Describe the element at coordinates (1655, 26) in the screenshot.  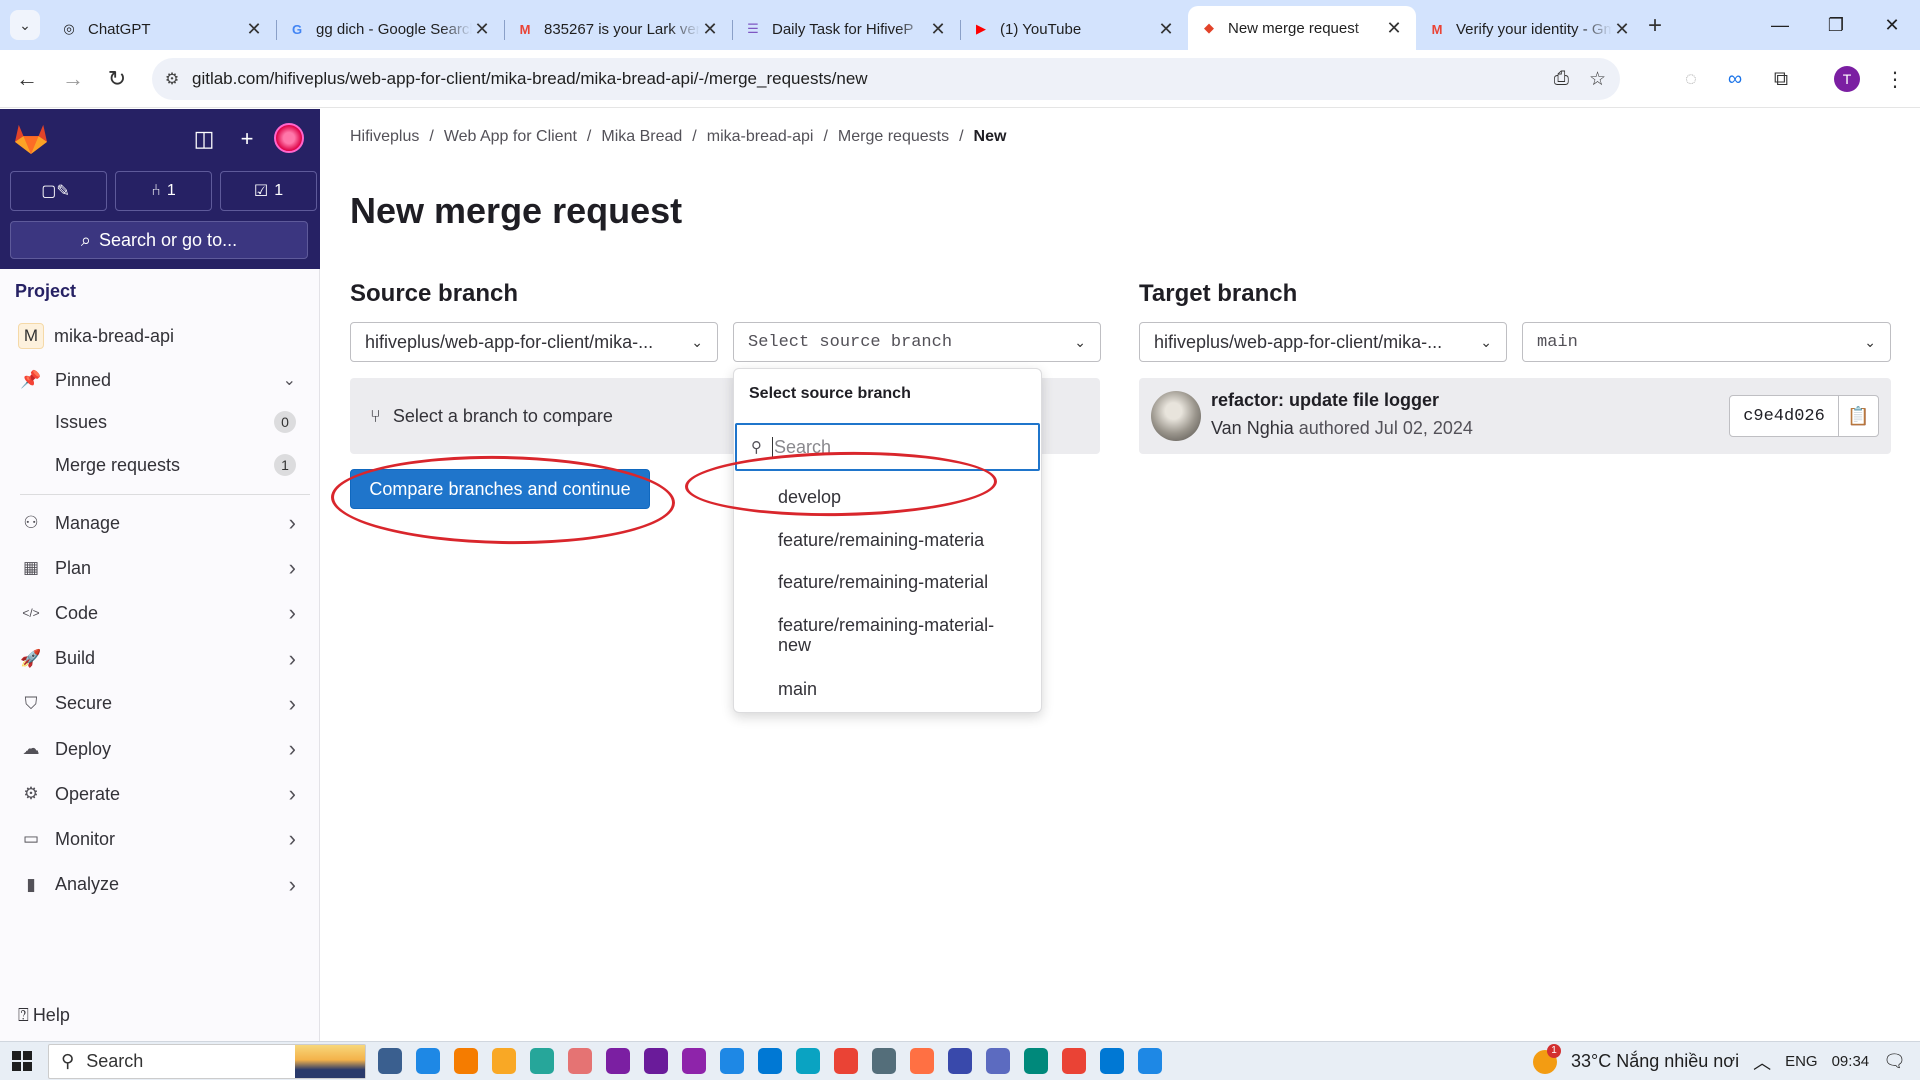
I see `new-tab-button: +` at that location.